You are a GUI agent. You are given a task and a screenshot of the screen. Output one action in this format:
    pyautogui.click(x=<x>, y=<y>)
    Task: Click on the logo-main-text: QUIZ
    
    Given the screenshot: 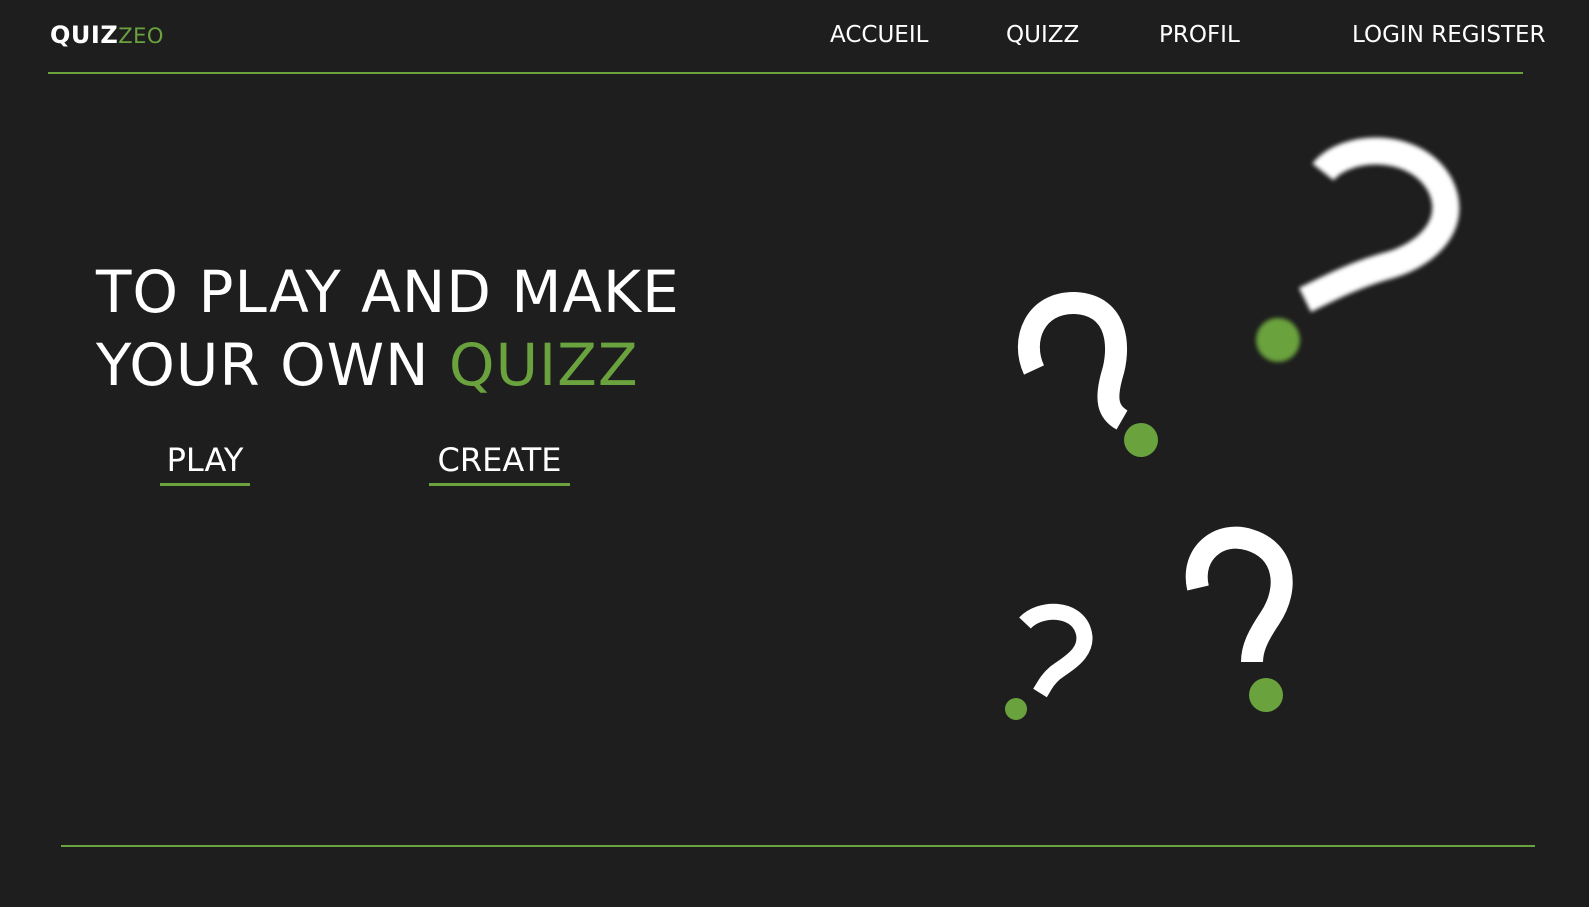 What is the action you would take?
    pyautogui.click(x=84, y=35)
    